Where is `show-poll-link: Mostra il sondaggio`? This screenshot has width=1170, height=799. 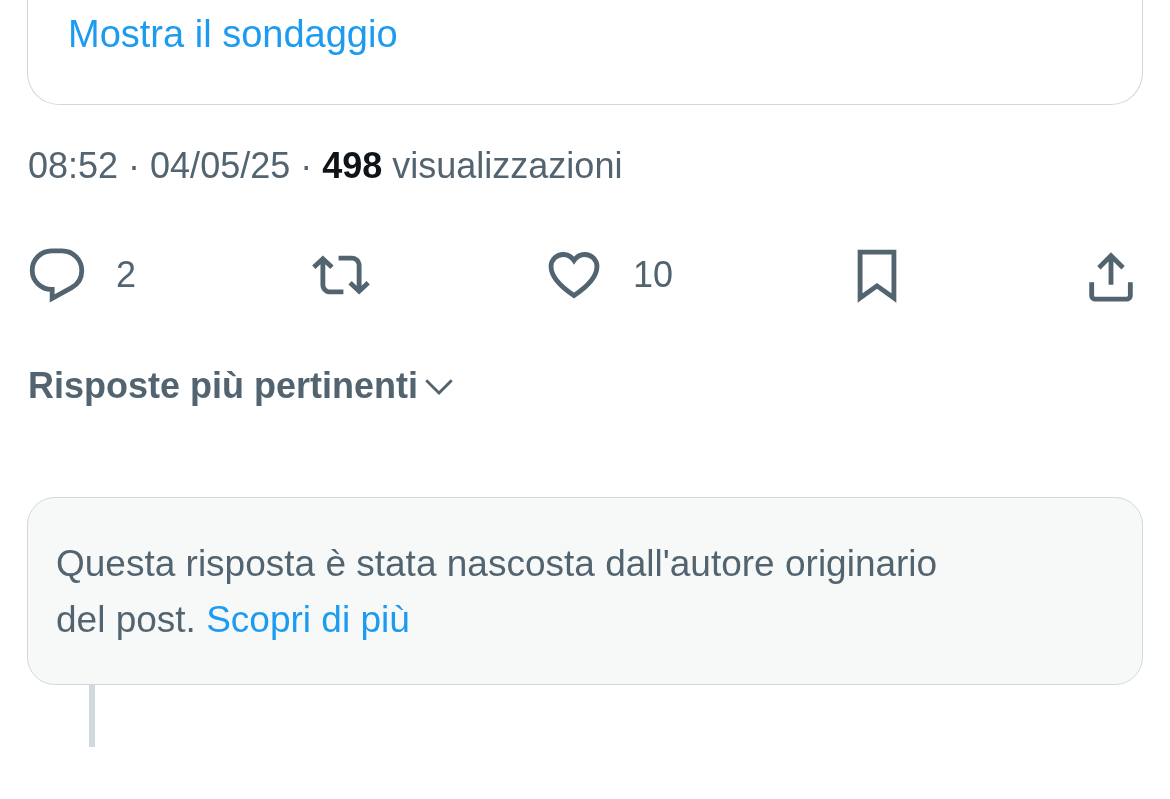 show-poll-link: Mostra il sondaggio is located at coordinates (233, 34).